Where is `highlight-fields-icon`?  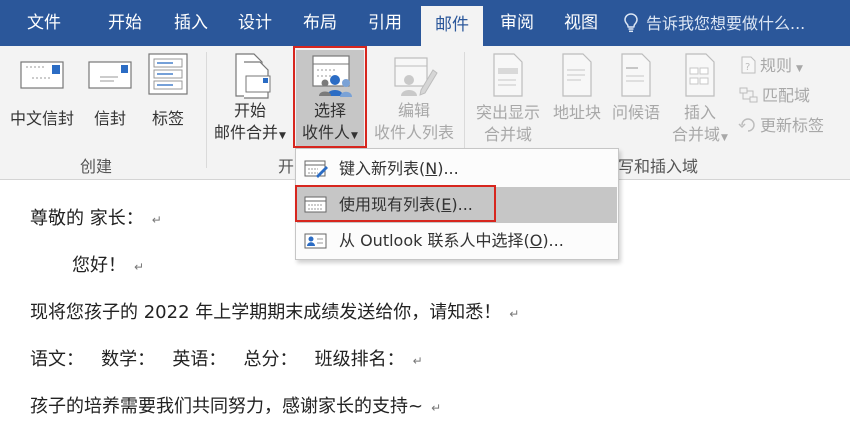 highlight-fields-icon is located at coordinates (508, 75).